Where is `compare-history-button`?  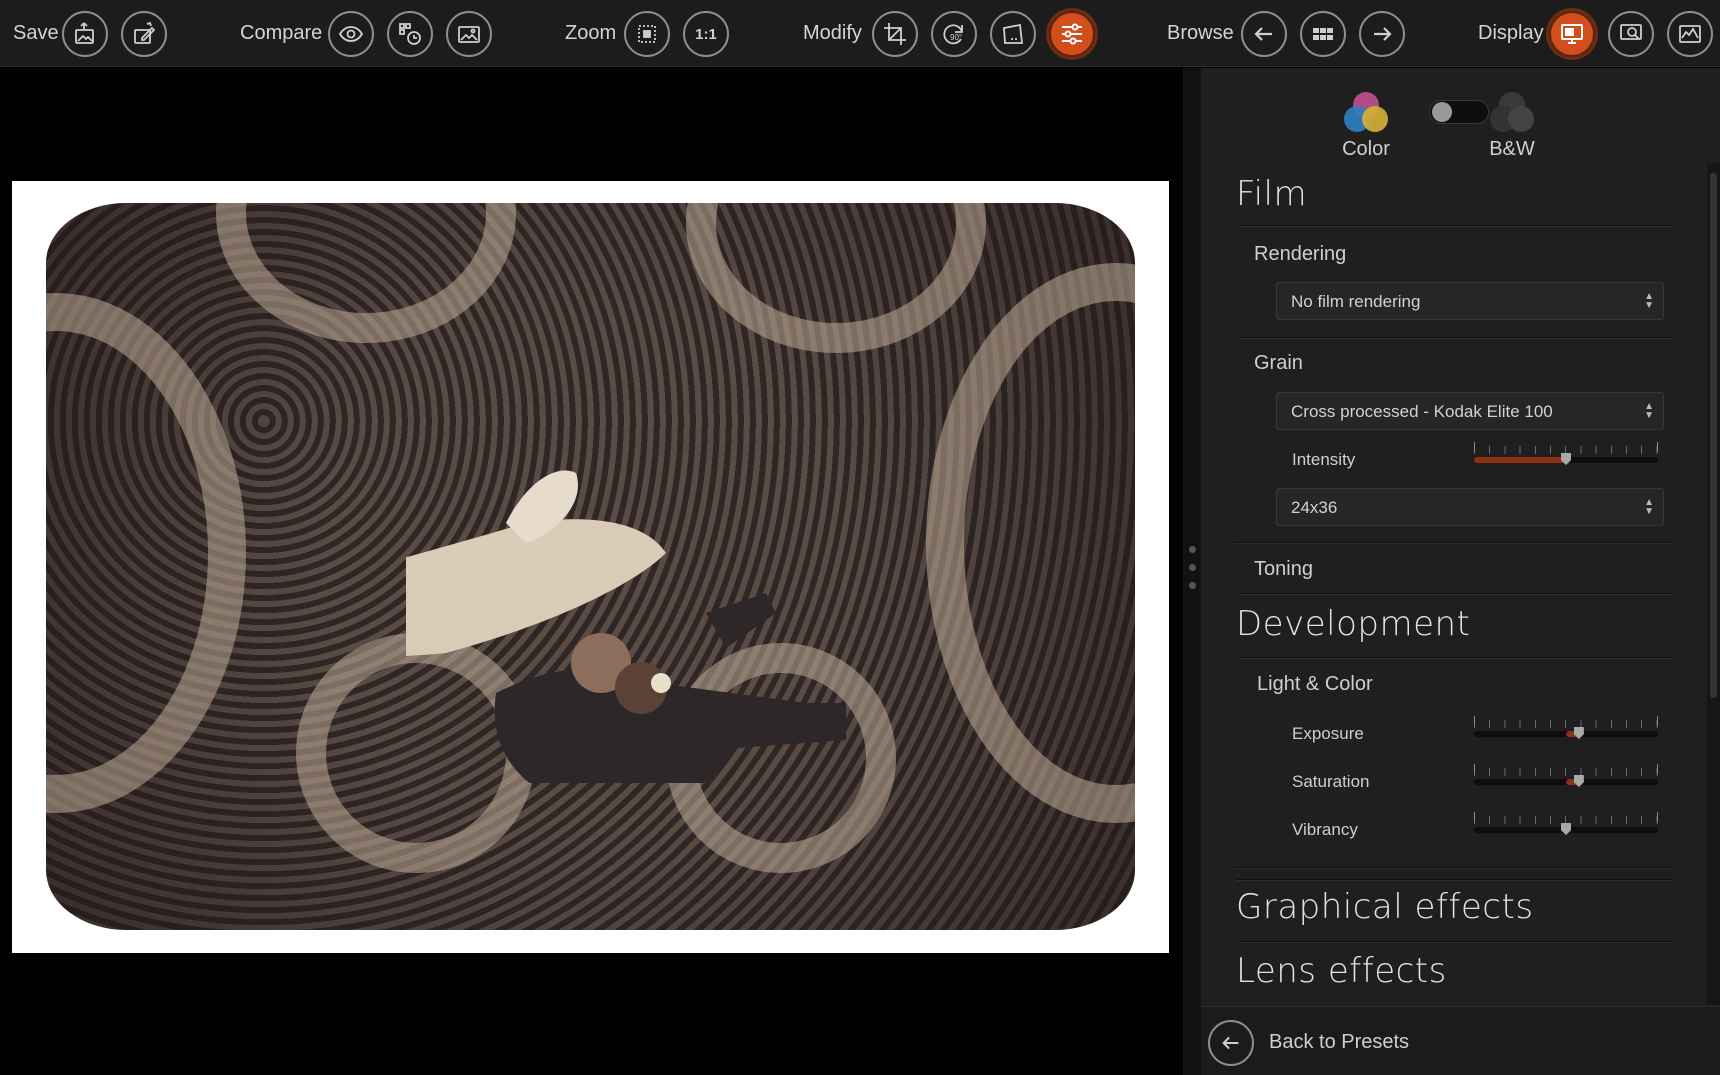 compare-history-button is located at coordinates (410, 34).